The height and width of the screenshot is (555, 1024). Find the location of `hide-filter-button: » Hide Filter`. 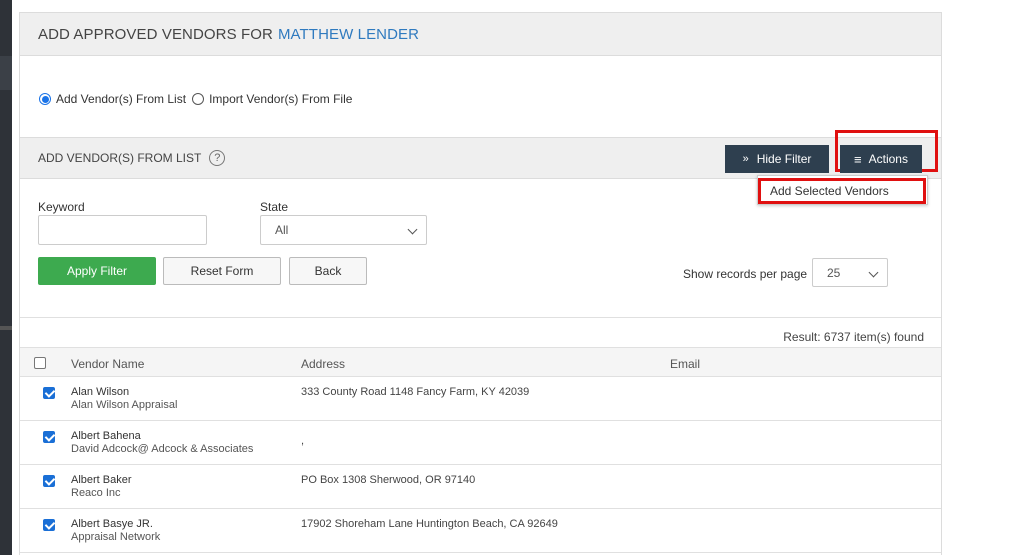

hide-filter-button: » Hide Filter is located at coordinates (777, 159).